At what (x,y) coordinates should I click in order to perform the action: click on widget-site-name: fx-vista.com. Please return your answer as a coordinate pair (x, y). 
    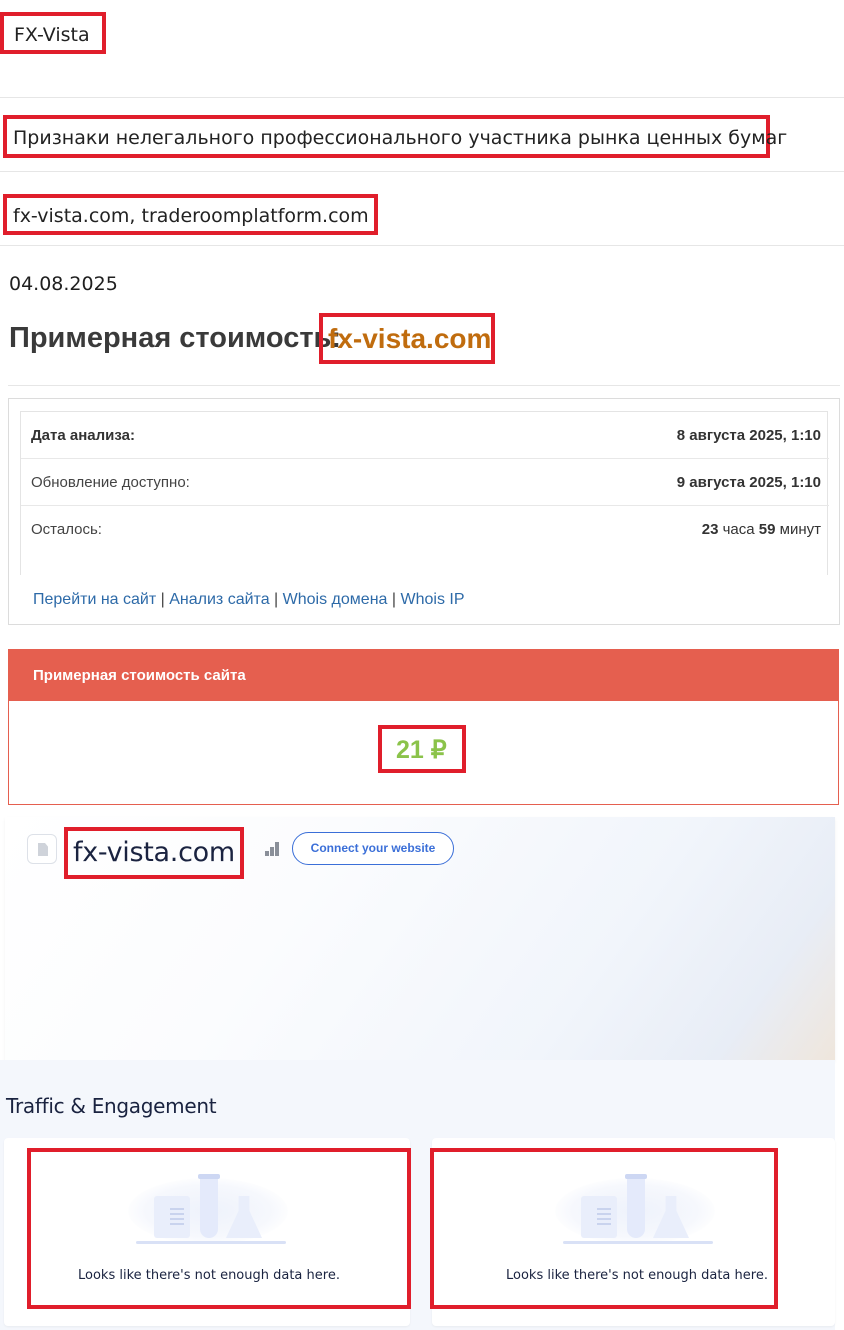
    Looking at the image, I should click on (154, 853).